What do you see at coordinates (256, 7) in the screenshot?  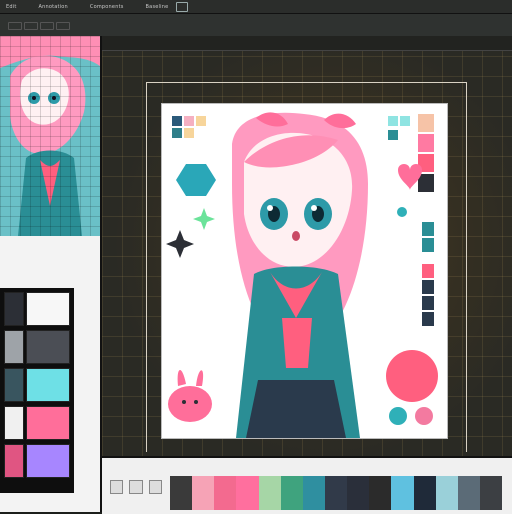 I see `menu-bar: Edit Annotation Components Baseline` at bounding box center [256, 7].